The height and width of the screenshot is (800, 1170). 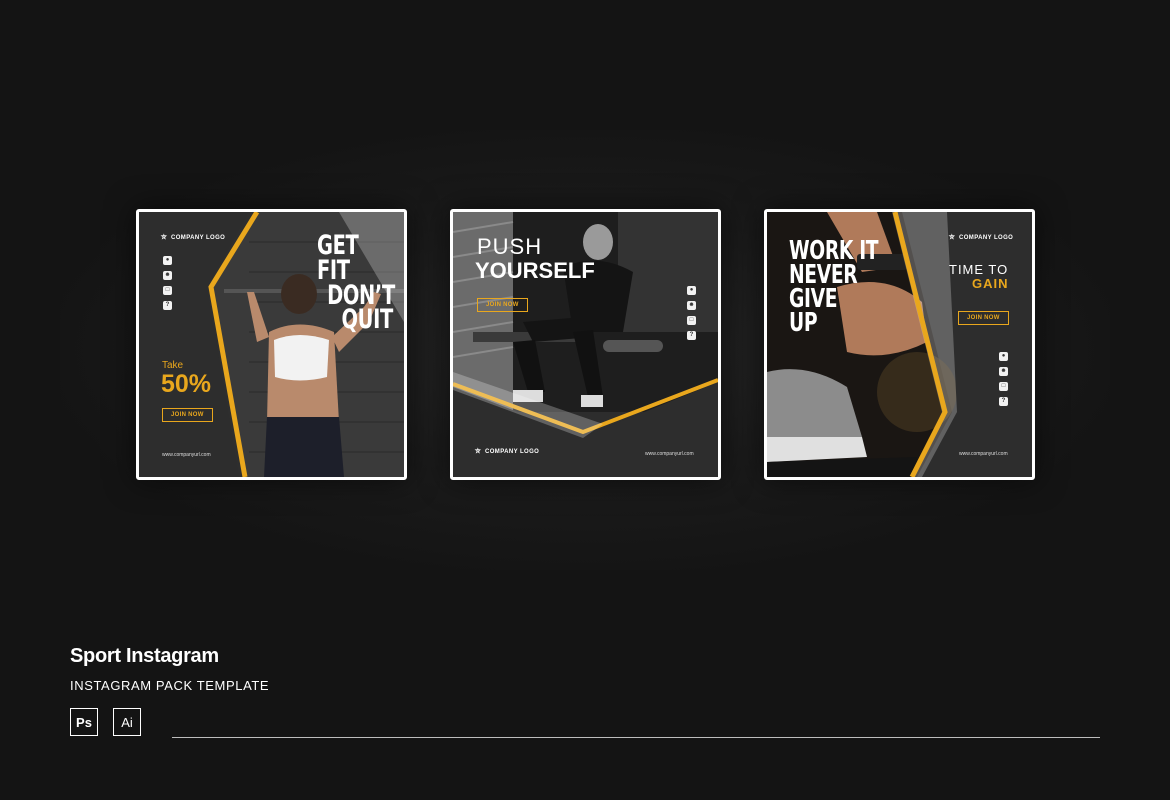 I want to click on headline-line-4: UP, so click(x=803, y=322).